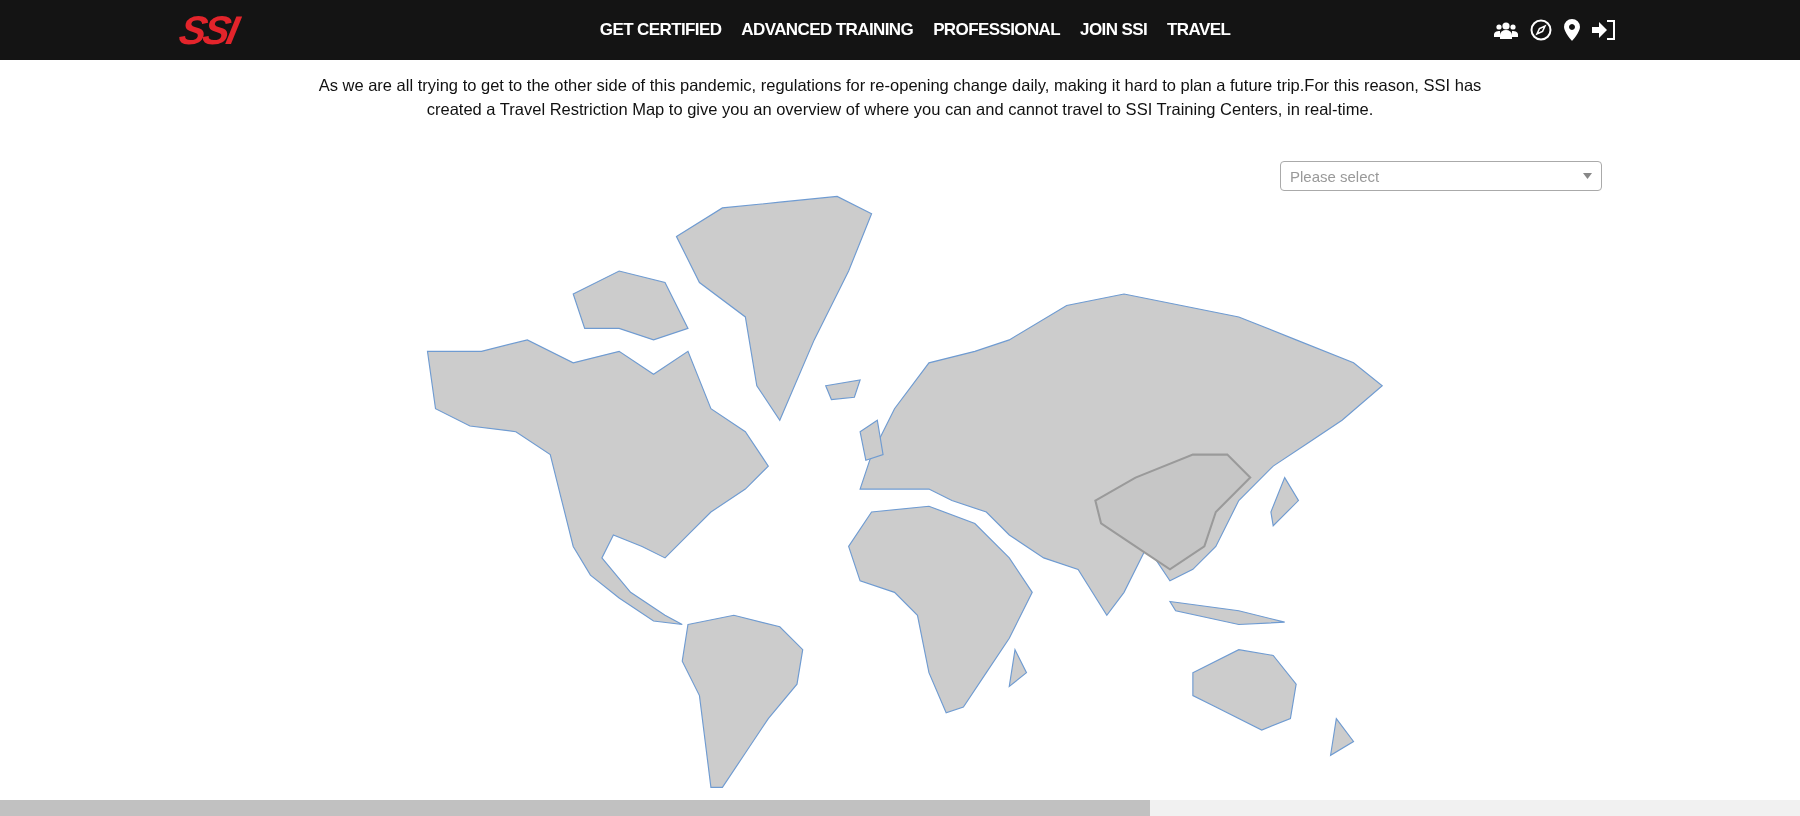  I want to click on compass-icon, so click(1541, 30).